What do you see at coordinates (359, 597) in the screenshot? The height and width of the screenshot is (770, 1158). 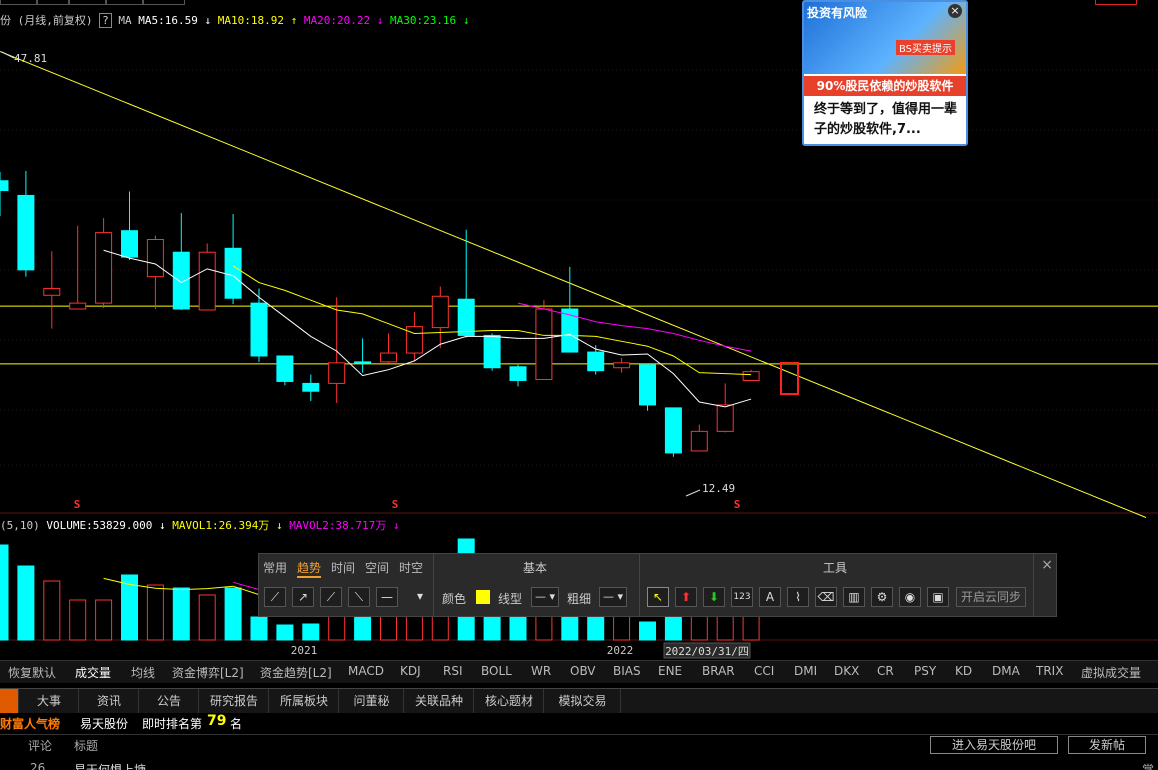 I see `reverse-line-icon: ⟍` at bounding box center [359, 597].